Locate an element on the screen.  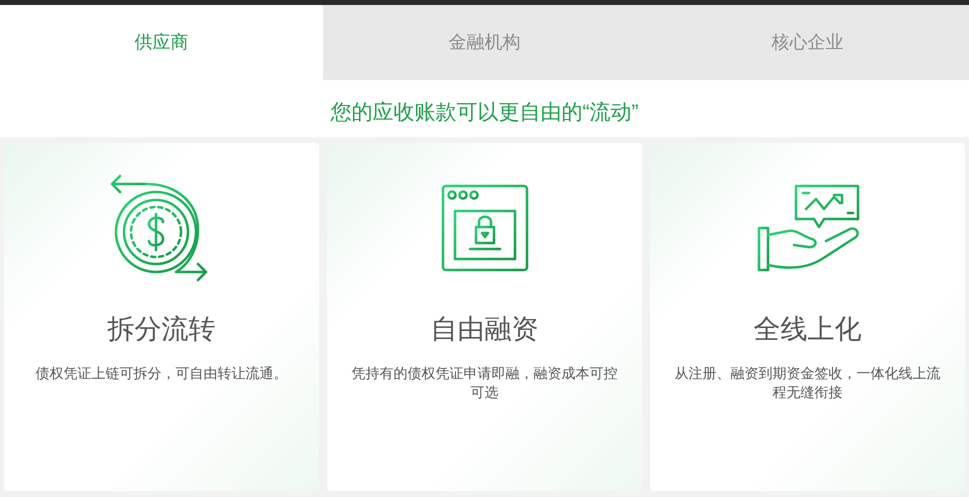
tab: 金融机构 is located at coordinates (484, 42).